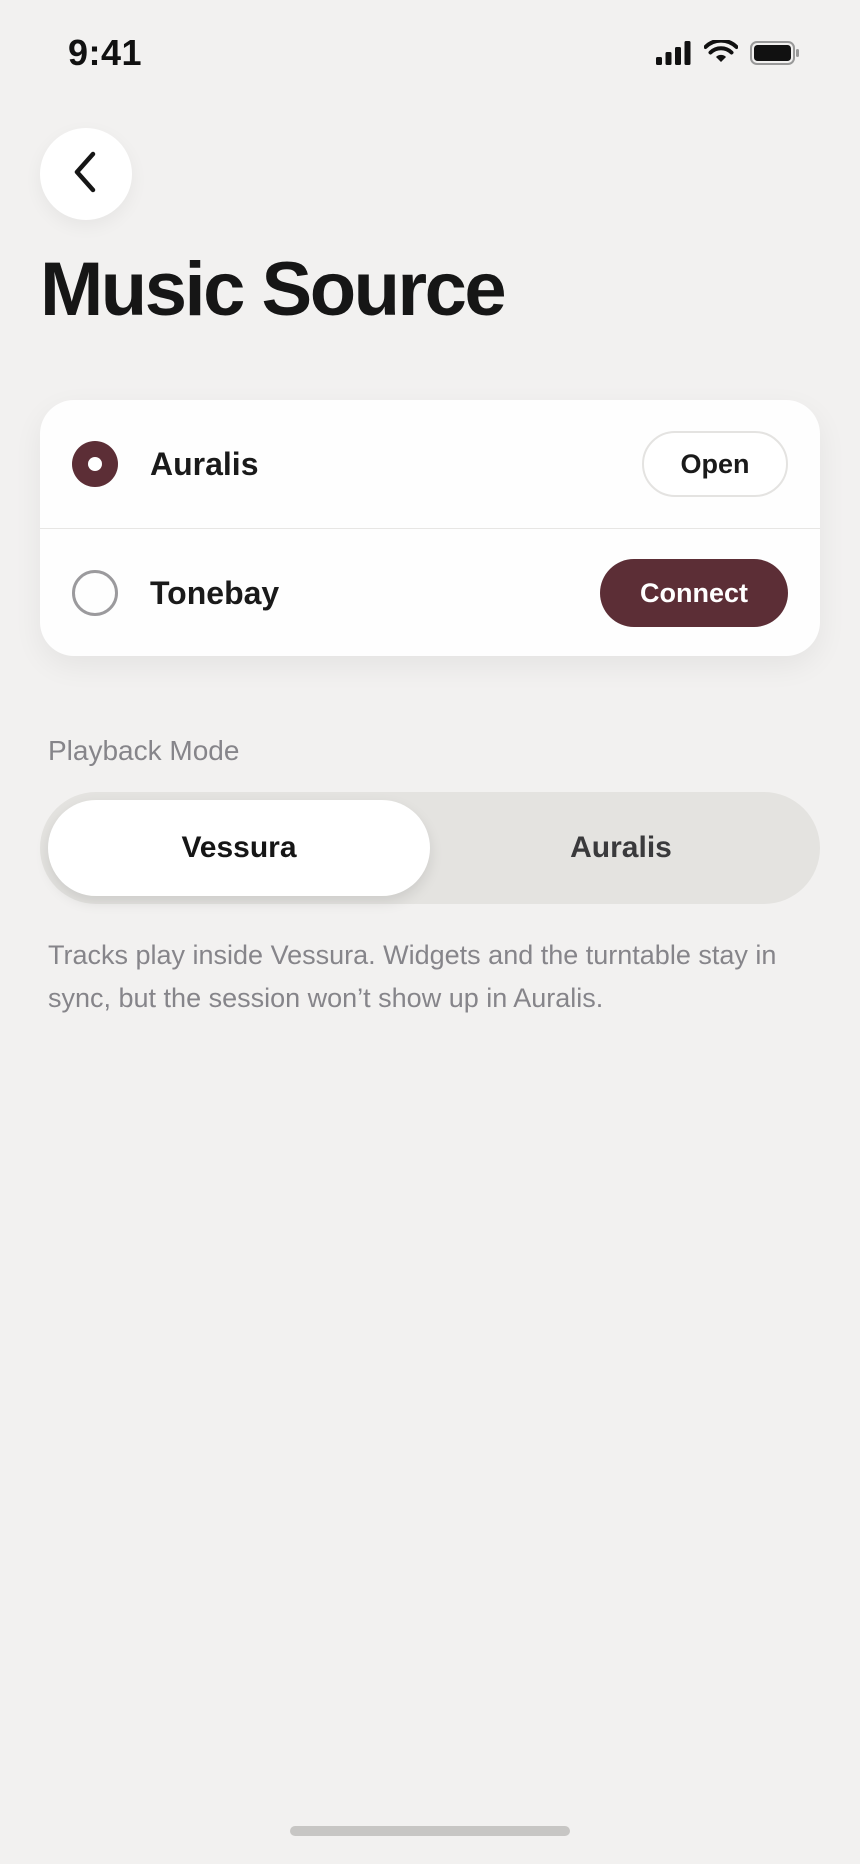 This screenshot has width=860, height=1864. I want to click on source-row-tonebay: Tonebay Connect, so click(430, 592).